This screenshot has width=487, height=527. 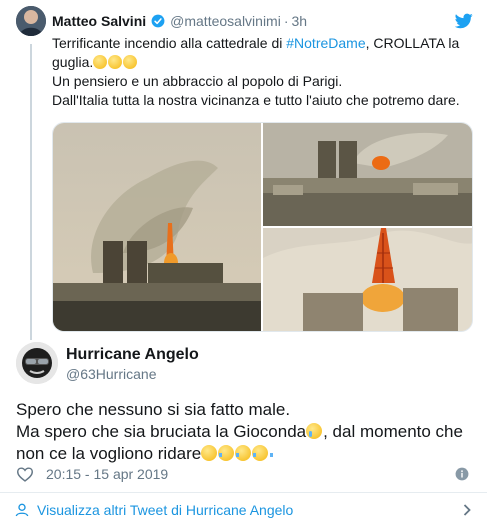 What do you see at coordinates (314, 431) in the screenshot?
I see `crying-face-icon` at bounding box center [314, 431].